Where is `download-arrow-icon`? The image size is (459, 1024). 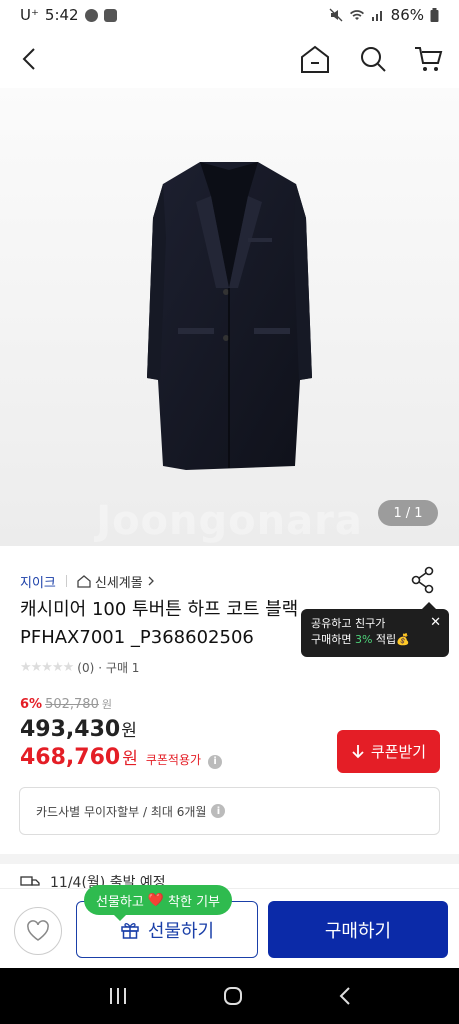
download-arrow-icon is located at coordinates (358, 751).